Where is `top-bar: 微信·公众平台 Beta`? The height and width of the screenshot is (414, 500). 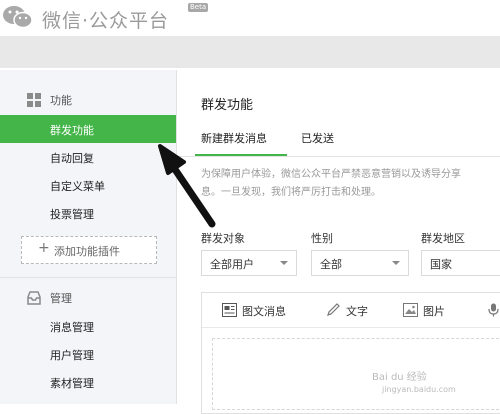
top-bar: 微信·公众平台 Beta is located at coordinates (250, 18).